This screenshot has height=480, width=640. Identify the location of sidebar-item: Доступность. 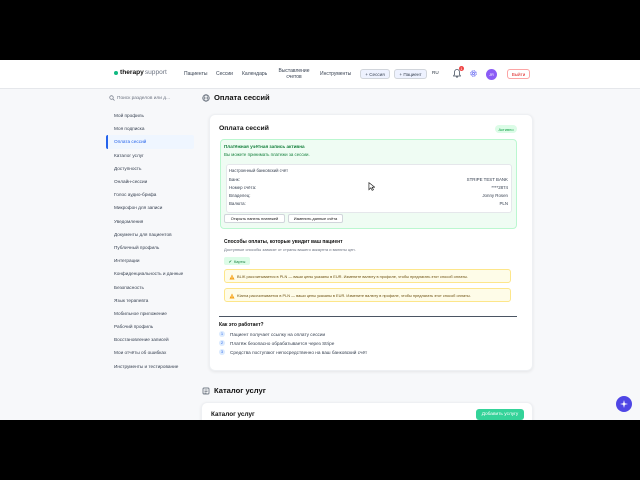
(150, 168).